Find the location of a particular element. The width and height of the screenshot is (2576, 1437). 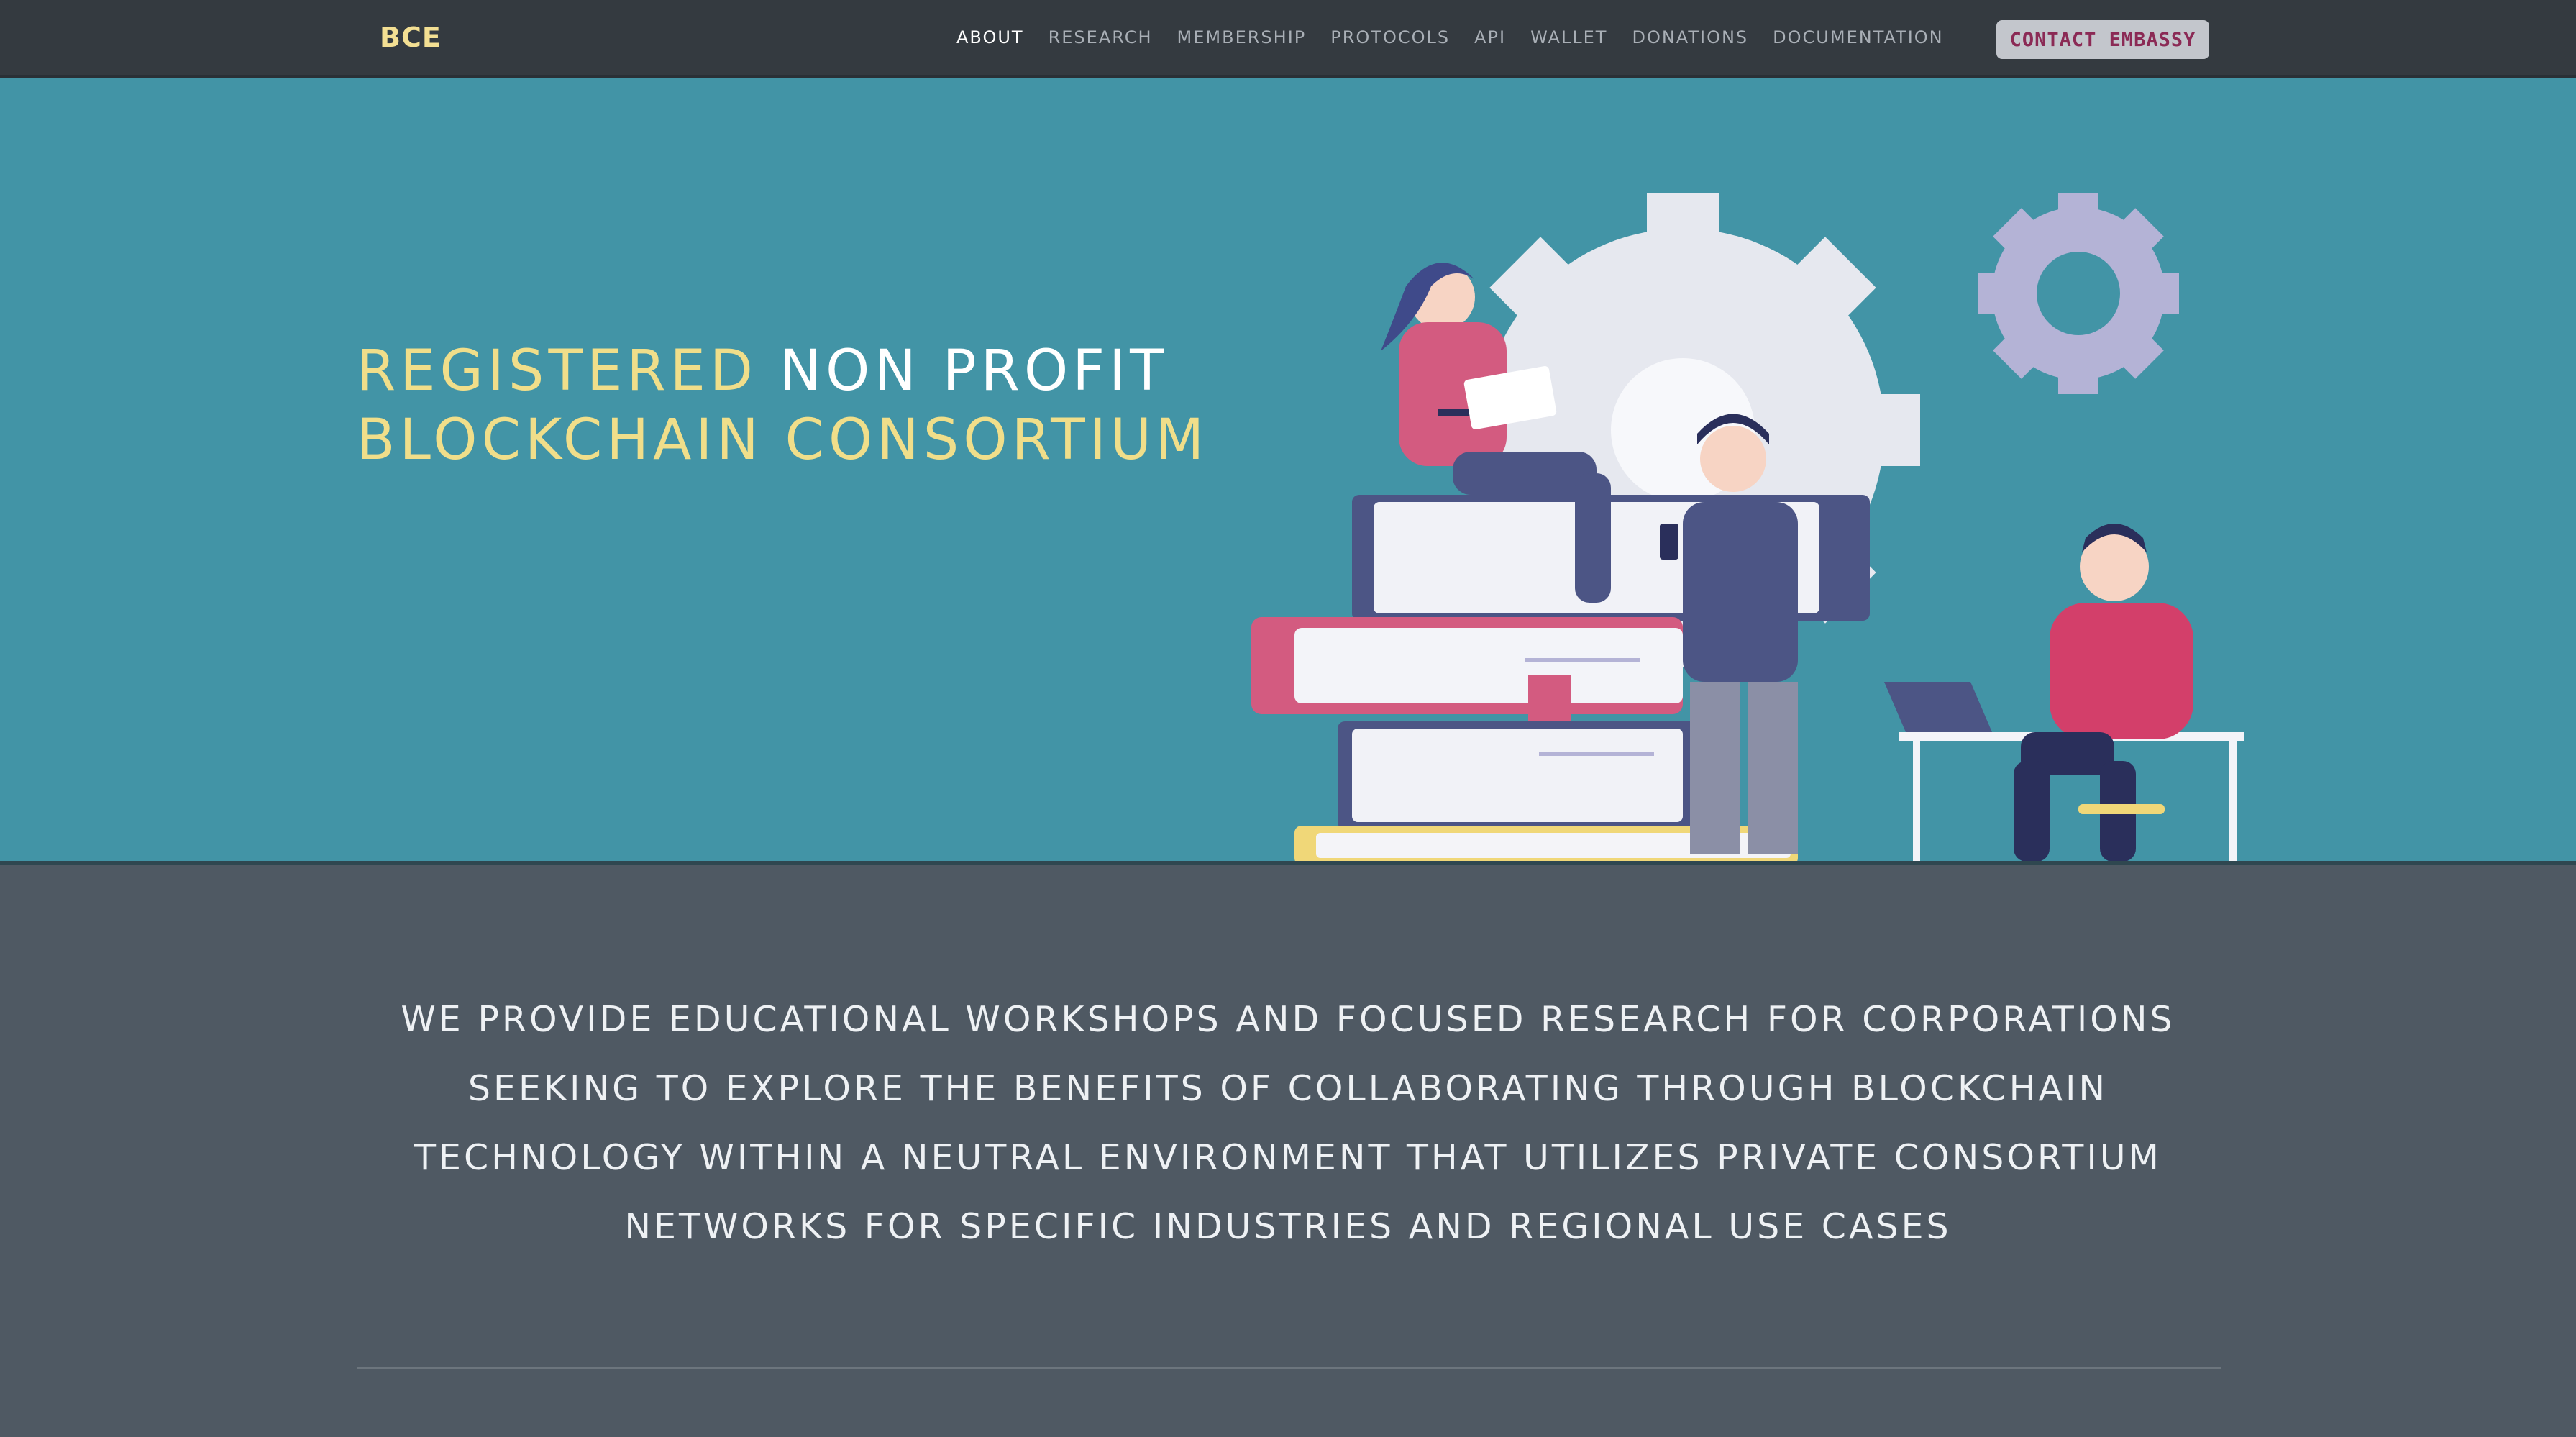

nav-item-api: API is located at coordinates (1490, 37).